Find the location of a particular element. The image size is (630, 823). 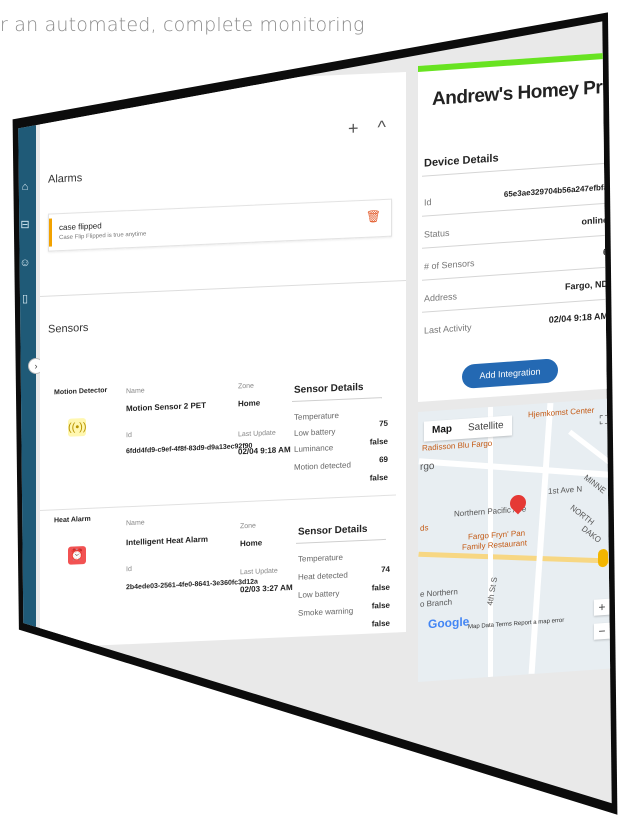

detail-value: 75 is located at coordinates (383, 423).